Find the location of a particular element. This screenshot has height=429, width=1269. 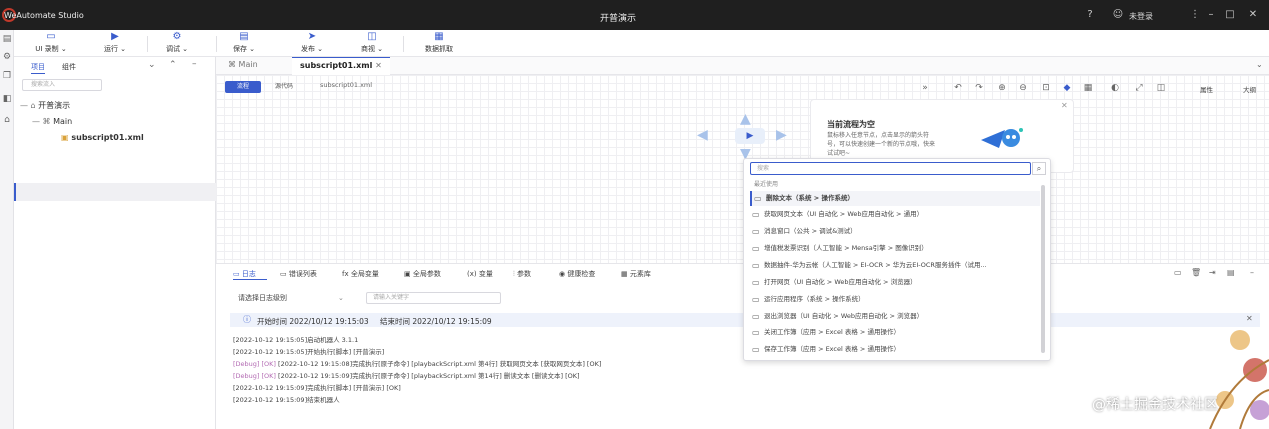

tab-params: ⫶ 参数 is located at coordinates (522, 274).